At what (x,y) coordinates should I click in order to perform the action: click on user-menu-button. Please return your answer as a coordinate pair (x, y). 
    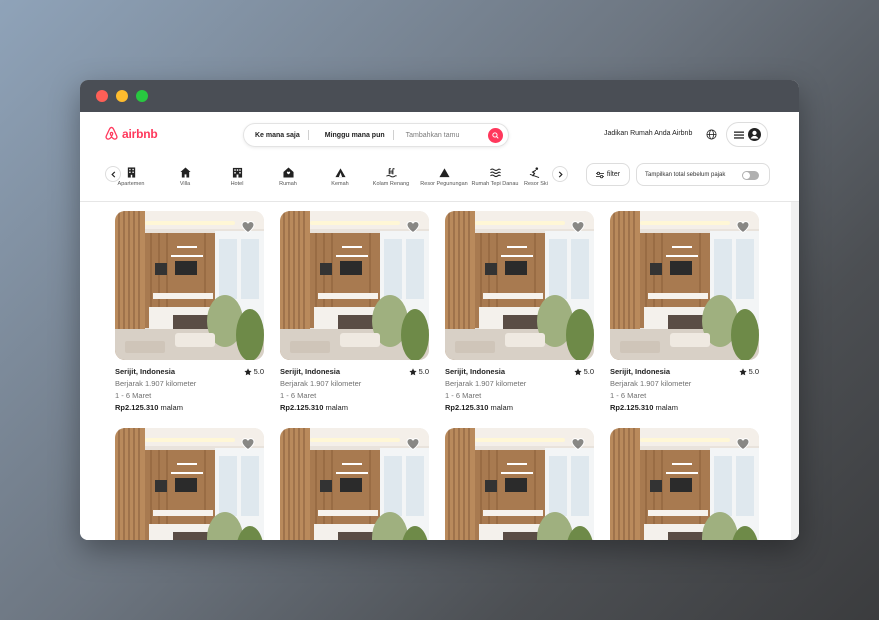
    Looking at the image, I should click on (747, 134).